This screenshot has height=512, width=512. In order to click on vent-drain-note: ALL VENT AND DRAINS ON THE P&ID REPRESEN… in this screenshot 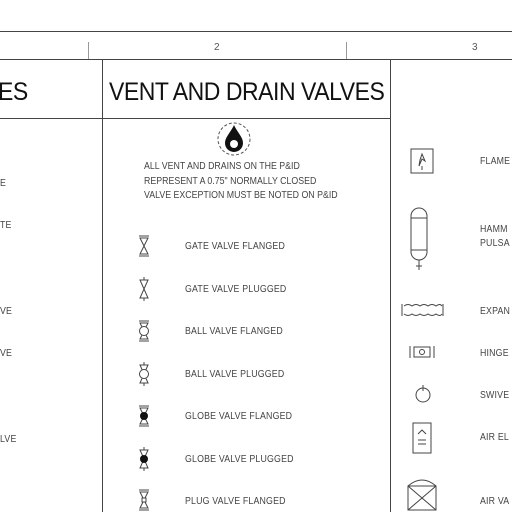, I will do `click(241, 182)`.